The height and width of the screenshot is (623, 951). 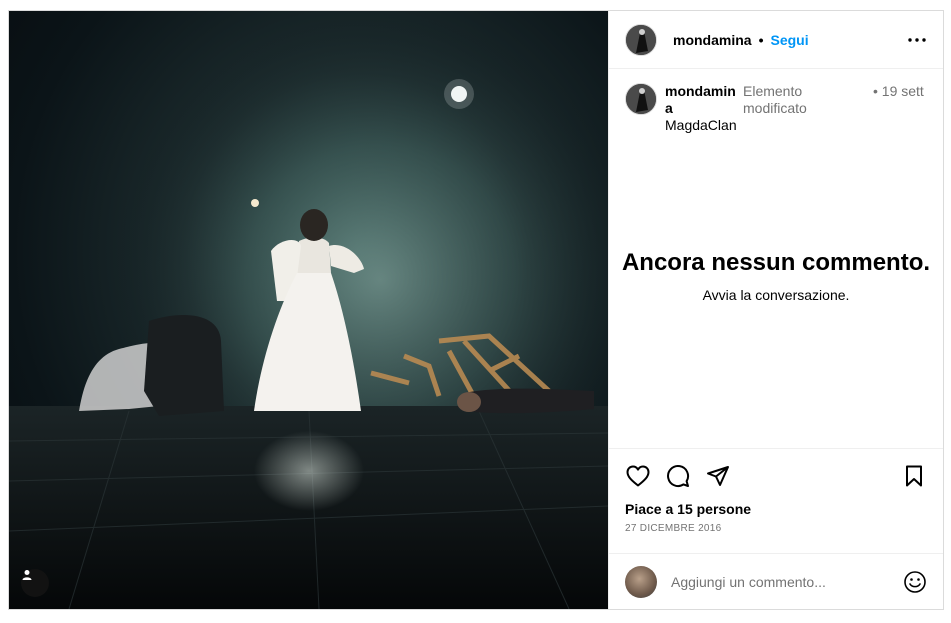 What do you see at coordinates (712, 40) in the screenshot?
I see `author-username: mondamina` at bounding box center [712, 40].